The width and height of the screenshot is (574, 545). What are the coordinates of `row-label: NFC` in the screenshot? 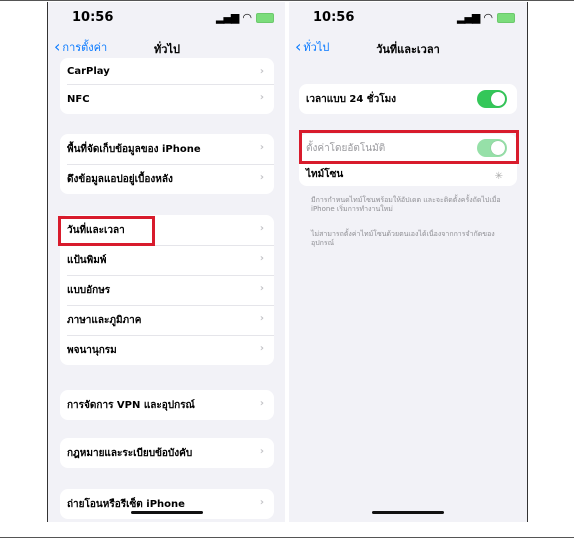 It's located at (78, 99).